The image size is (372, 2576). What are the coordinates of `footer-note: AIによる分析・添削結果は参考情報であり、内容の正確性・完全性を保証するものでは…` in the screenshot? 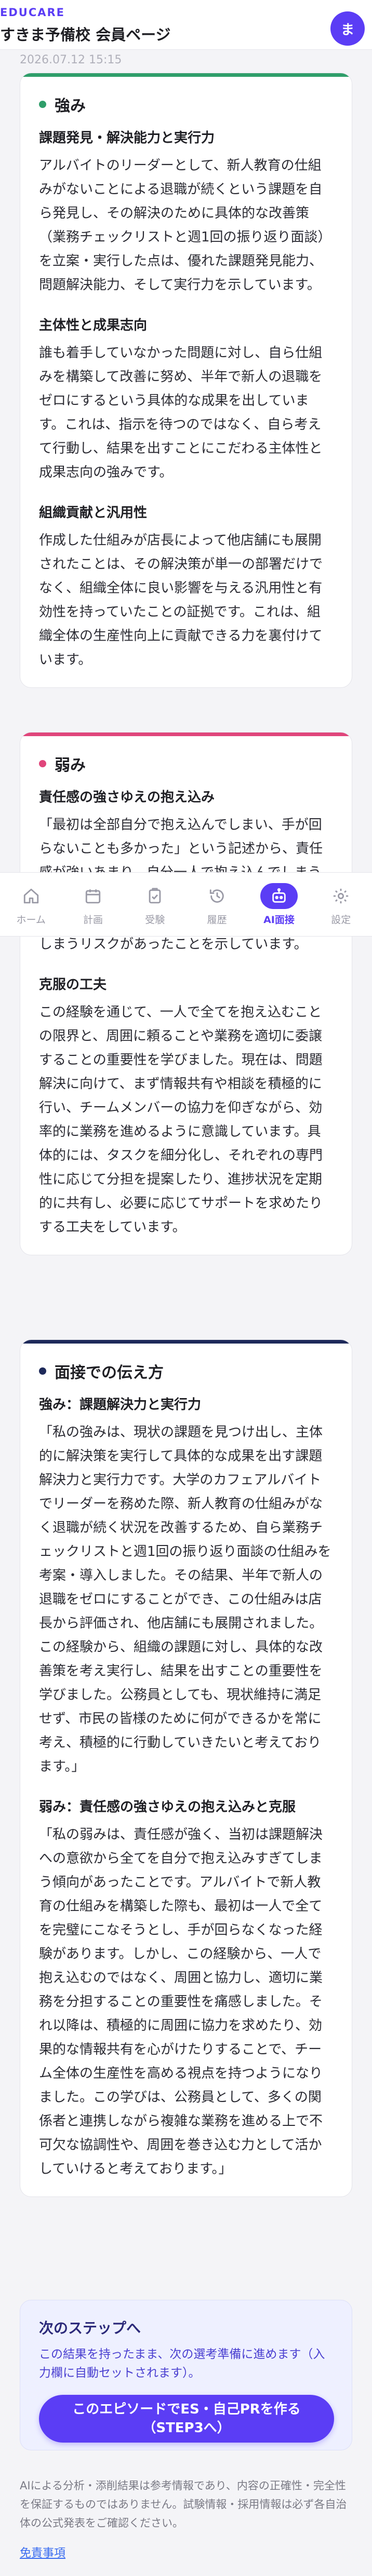 It's located at (183, 2504).